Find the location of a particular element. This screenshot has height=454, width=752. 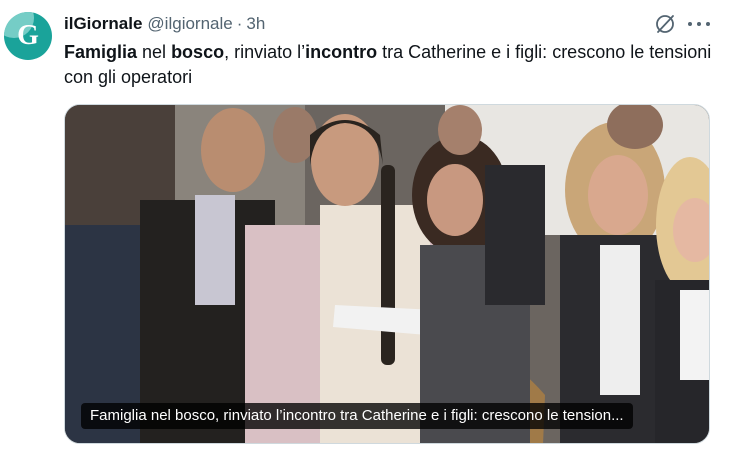

tweet-bold-famiglia: Famiglia is located at coordinates (101, 52).